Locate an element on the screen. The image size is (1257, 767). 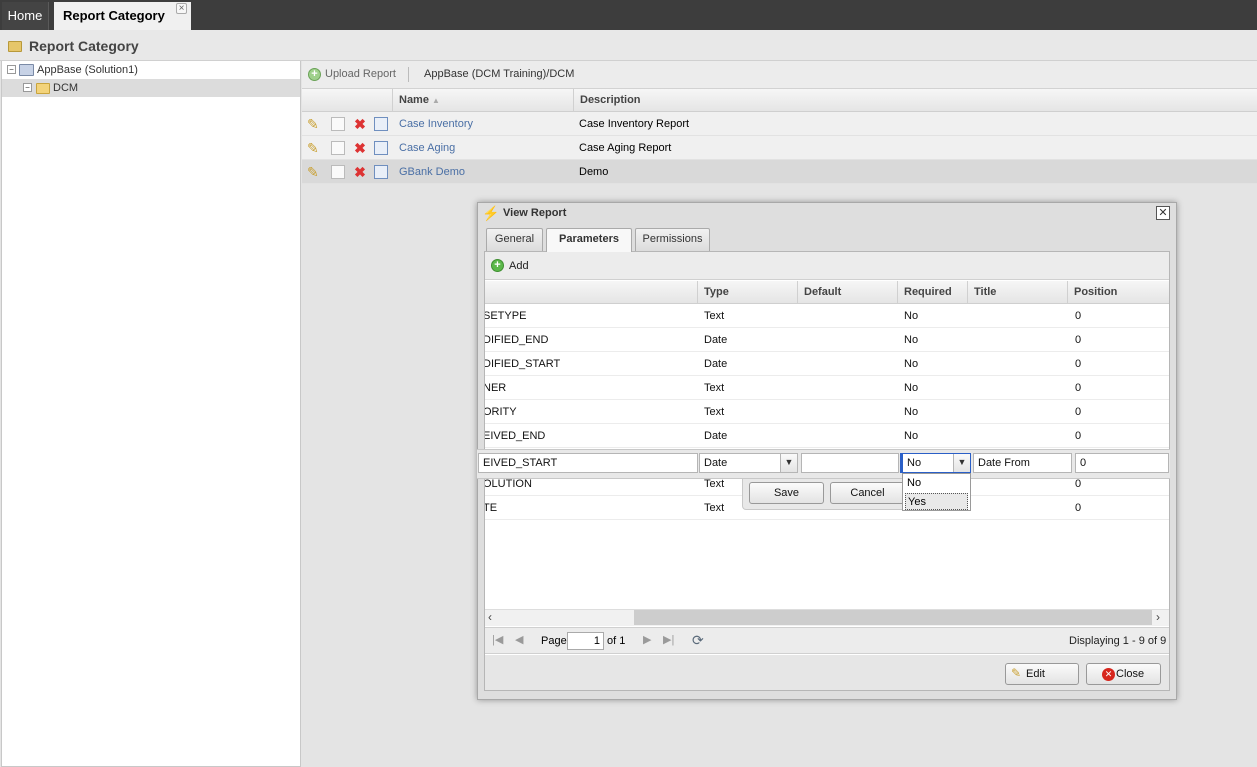
close-button: ✕ Close is located at coordinates (1123, 674).